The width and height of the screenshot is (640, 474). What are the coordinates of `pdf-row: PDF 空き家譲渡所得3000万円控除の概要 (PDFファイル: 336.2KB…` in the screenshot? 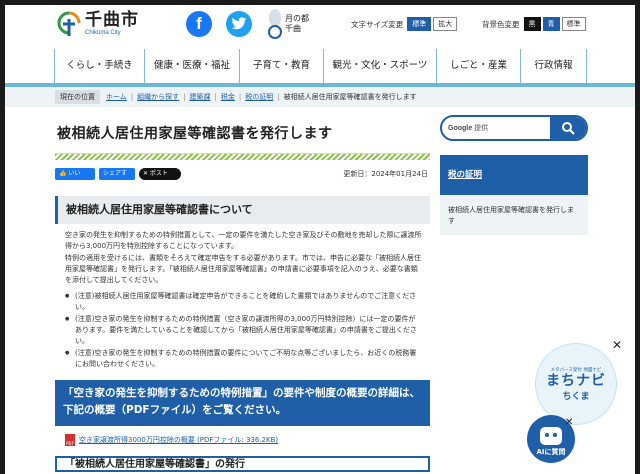 It's located at (242, 436).